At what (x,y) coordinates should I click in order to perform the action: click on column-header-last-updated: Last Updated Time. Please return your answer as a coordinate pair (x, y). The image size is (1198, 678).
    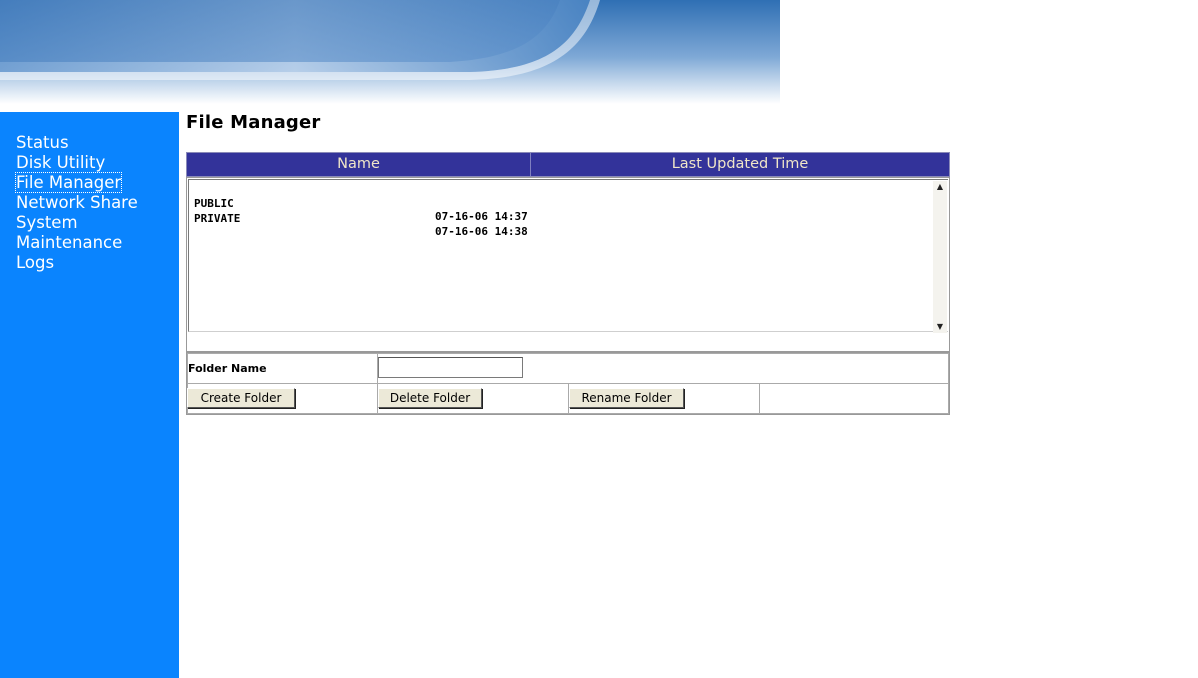
    Looking at the image, I should click on (740, 164).